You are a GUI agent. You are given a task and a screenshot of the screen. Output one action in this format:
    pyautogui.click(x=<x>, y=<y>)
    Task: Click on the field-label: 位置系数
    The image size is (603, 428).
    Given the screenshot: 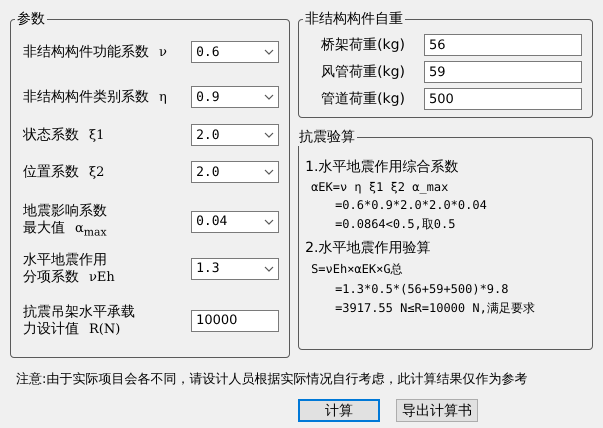 What is the action you would take?
    pyautogui.click(x=51, y=172)
    